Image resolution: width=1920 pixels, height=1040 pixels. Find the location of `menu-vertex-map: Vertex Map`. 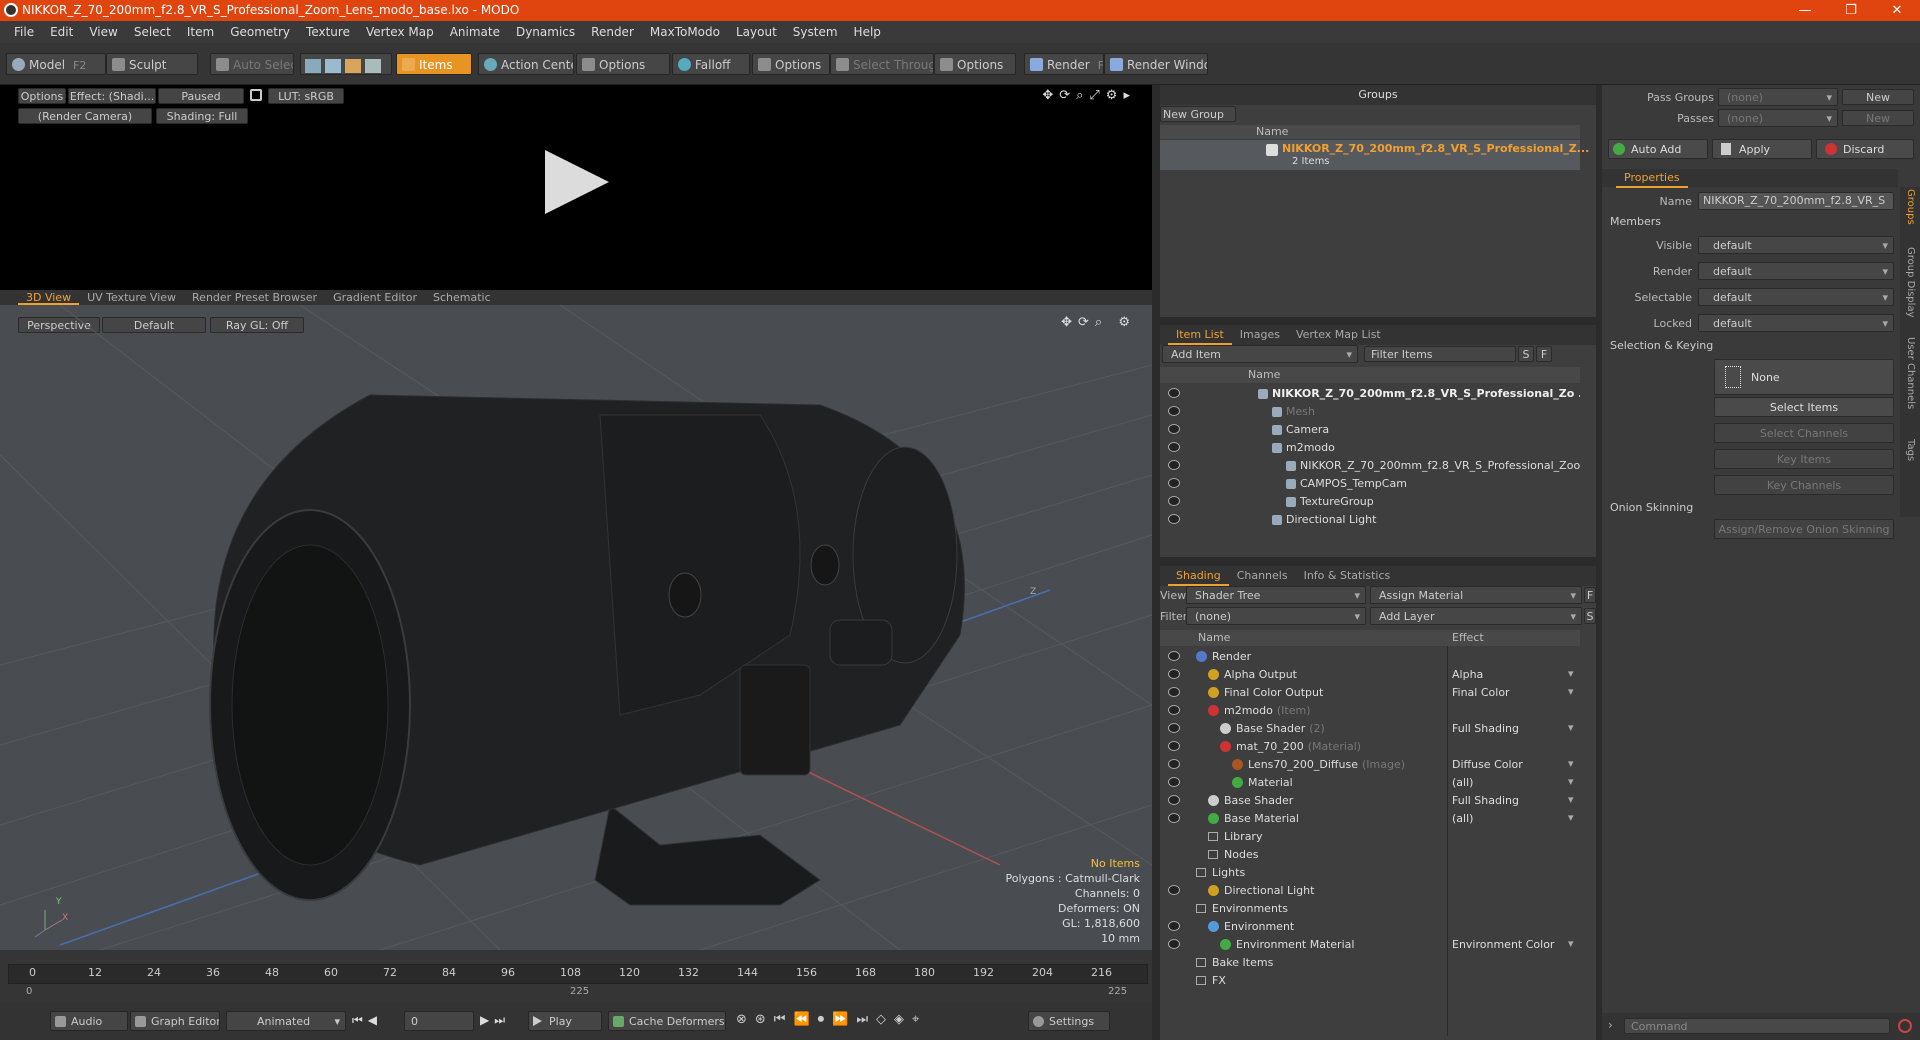

menu-vertex-map: Vertex Map is located at coordinates (400, 32).